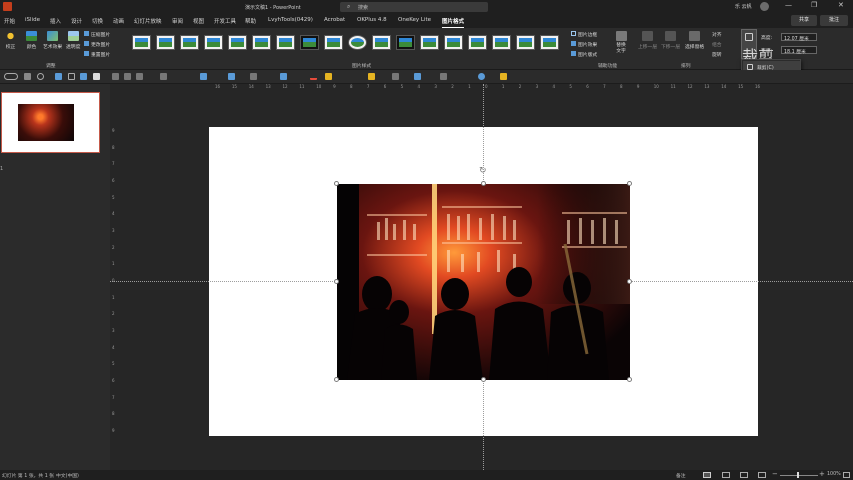  Describe the element at coordinates (11, 76) in the screenshot. I see `toggle-icon` at that location.